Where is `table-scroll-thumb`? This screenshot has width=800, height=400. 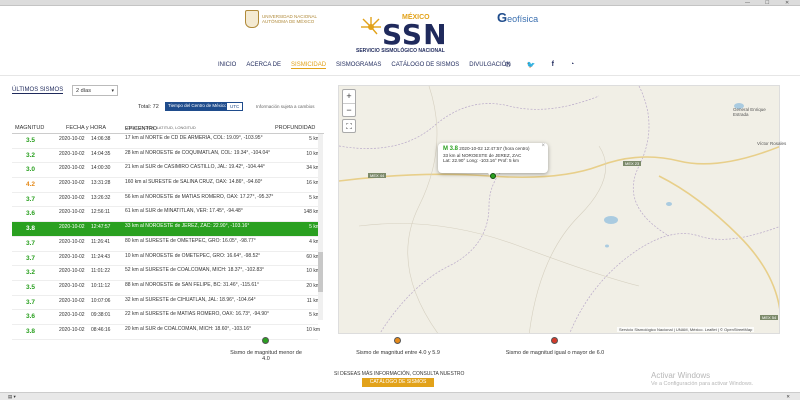 table-scroll-thumb is located at coordinates (320, 272).